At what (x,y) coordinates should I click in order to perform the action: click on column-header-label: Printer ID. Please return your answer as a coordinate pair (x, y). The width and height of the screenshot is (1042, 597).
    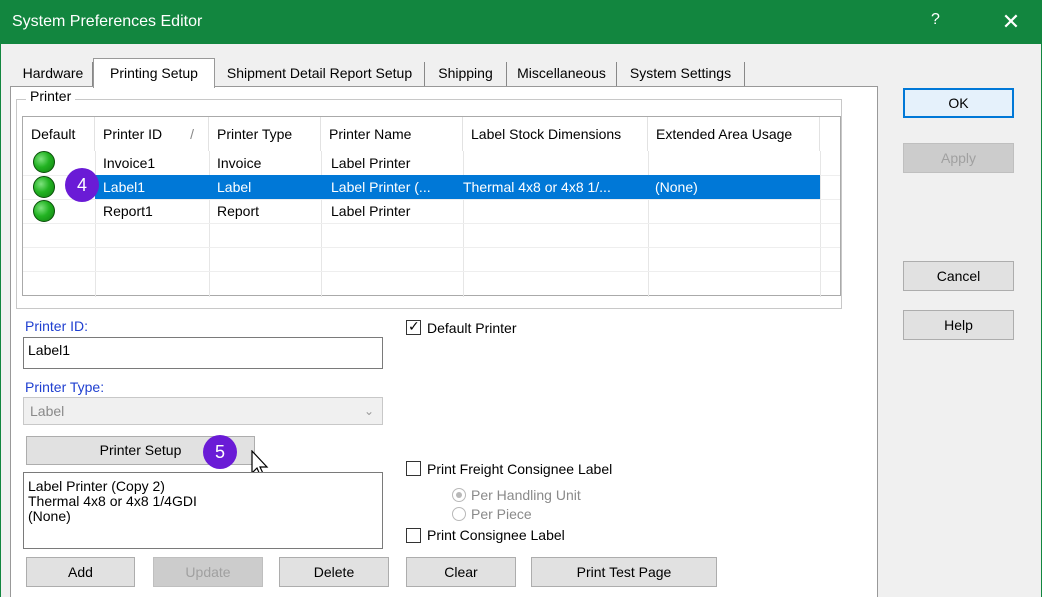
    Looking at the image, I should click on (133, 134).